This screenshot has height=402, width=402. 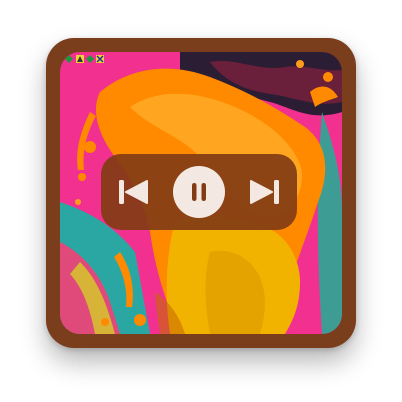 I want to click on skip-next-icon, so click(x=264, y=192).